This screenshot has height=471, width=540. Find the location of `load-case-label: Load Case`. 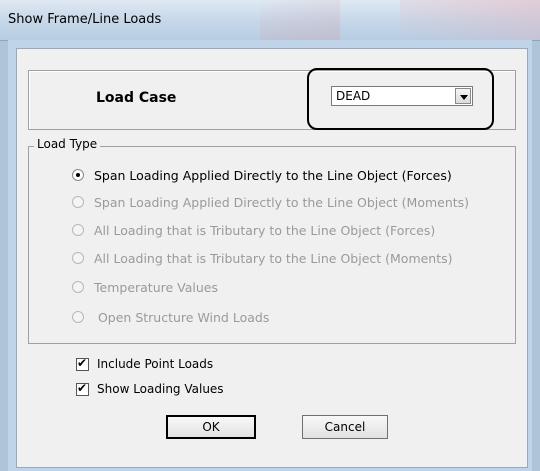

load-case-label: Load Case is located at coordinates (136, 98).